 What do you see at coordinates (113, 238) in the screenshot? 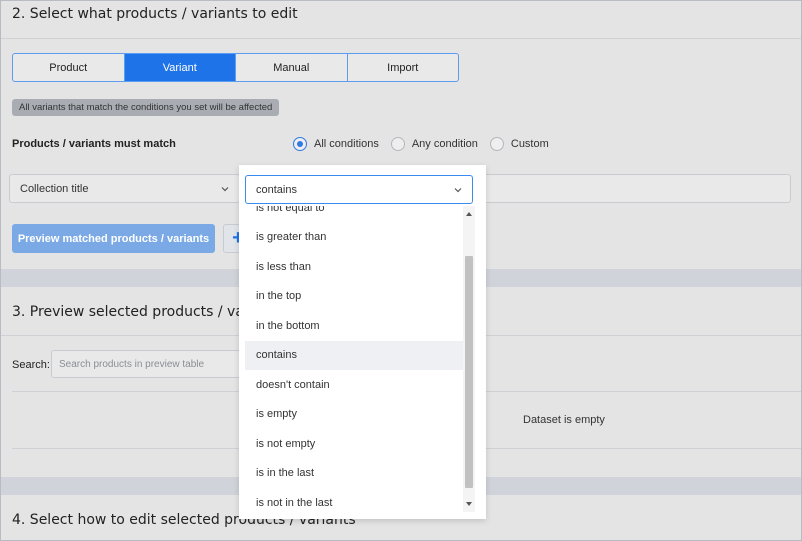
I see `preview-matched-button: Preview matched products / variants` at bounding box center [113, 238].